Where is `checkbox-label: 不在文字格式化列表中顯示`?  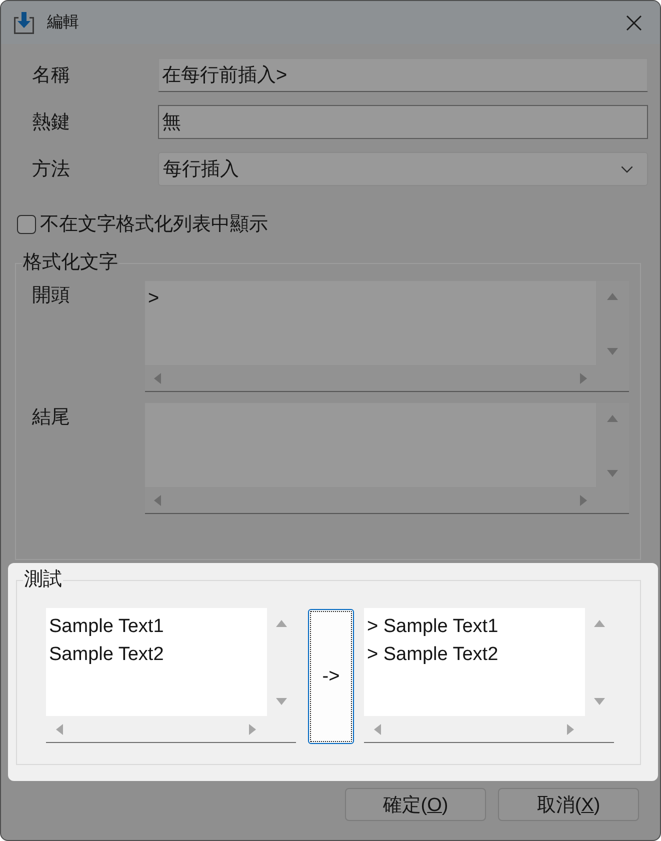 checkbox-label: 不在文字格式化列表中顯示 is located at coordinates (154, 224).